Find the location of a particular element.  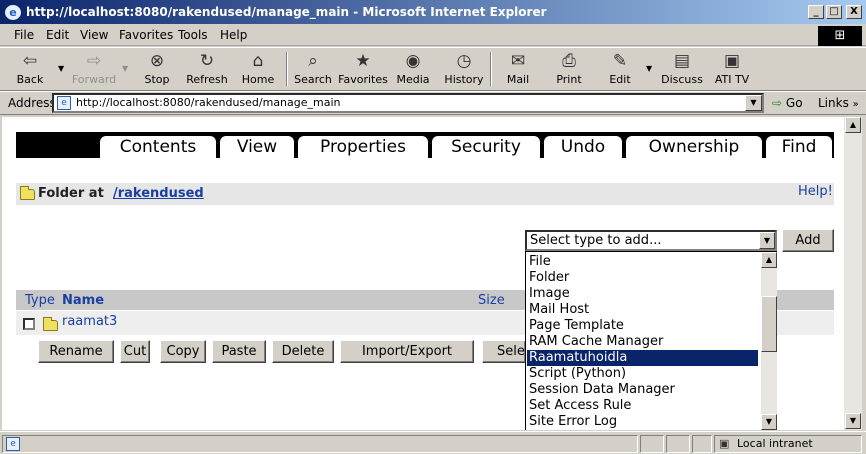

back-arrow-icon: ⇦ is located at coordinates (30, 61).